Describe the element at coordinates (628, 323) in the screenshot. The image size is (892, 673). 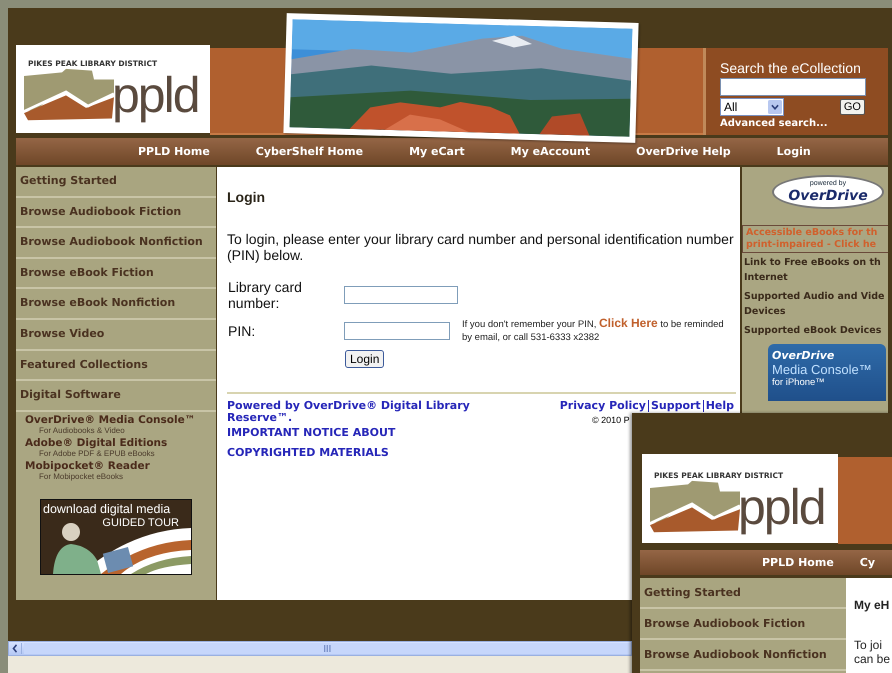
I see `reminder-link: Click Here` at that location.